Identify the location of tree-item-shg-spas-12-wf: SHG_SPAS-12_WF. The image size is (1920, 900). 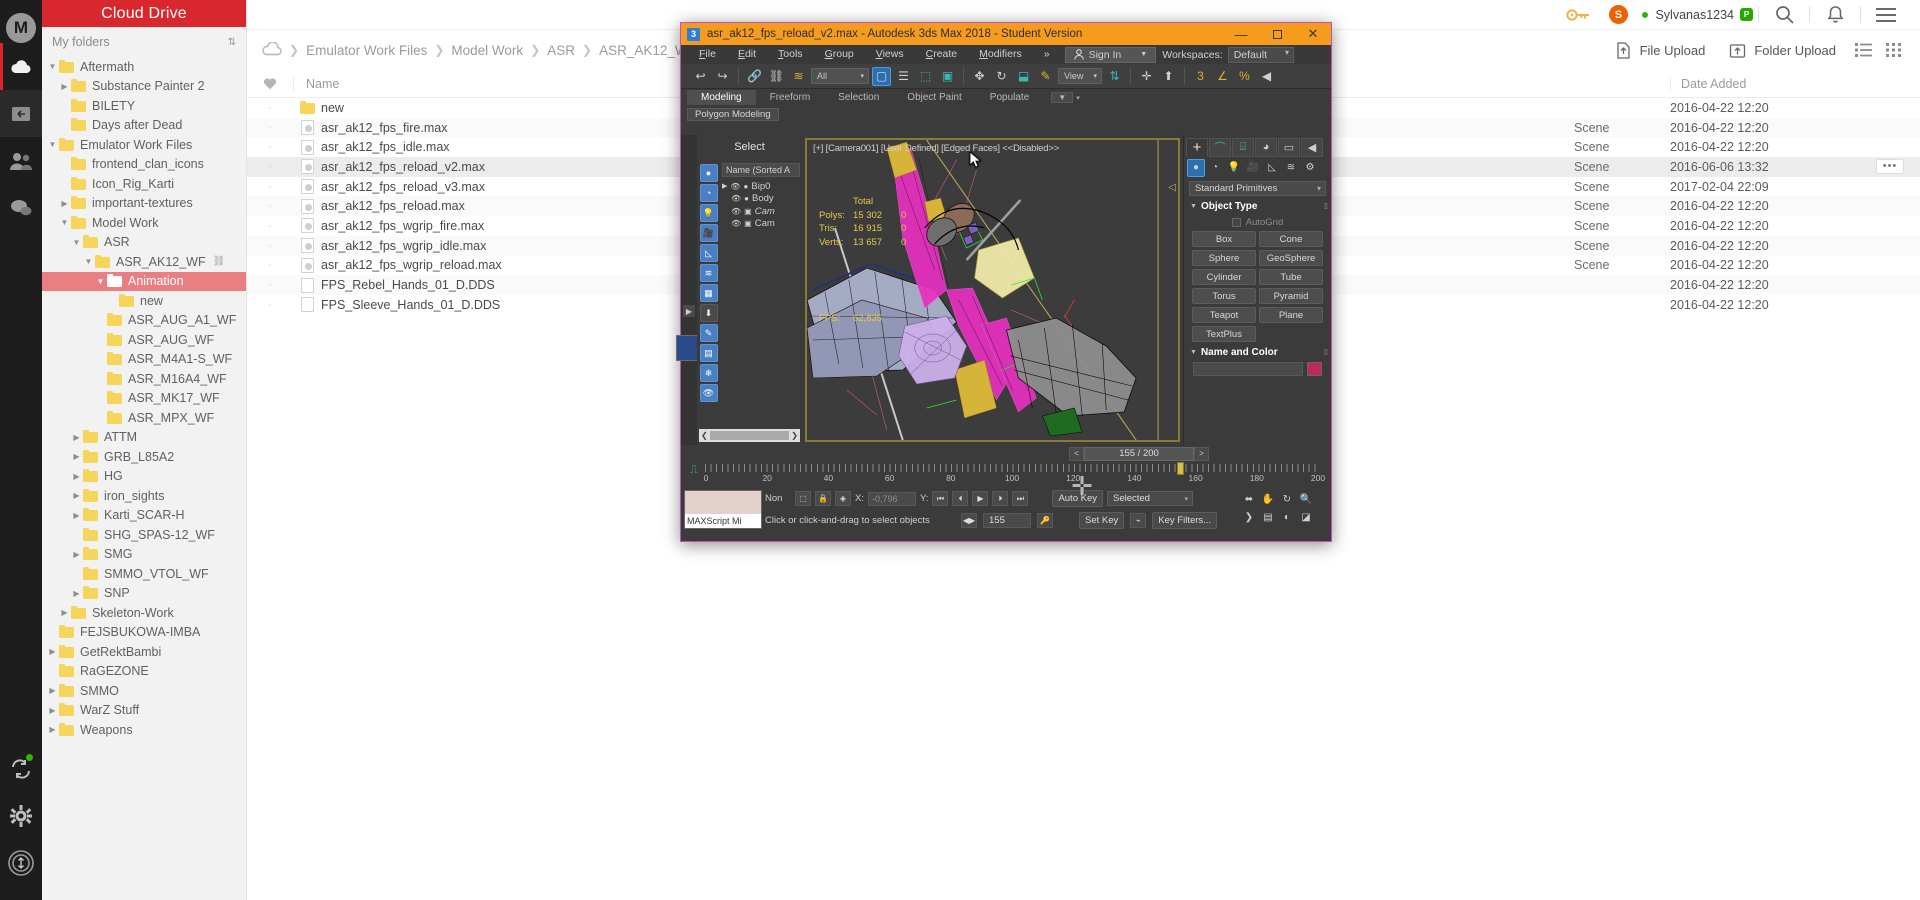
(144, 535).